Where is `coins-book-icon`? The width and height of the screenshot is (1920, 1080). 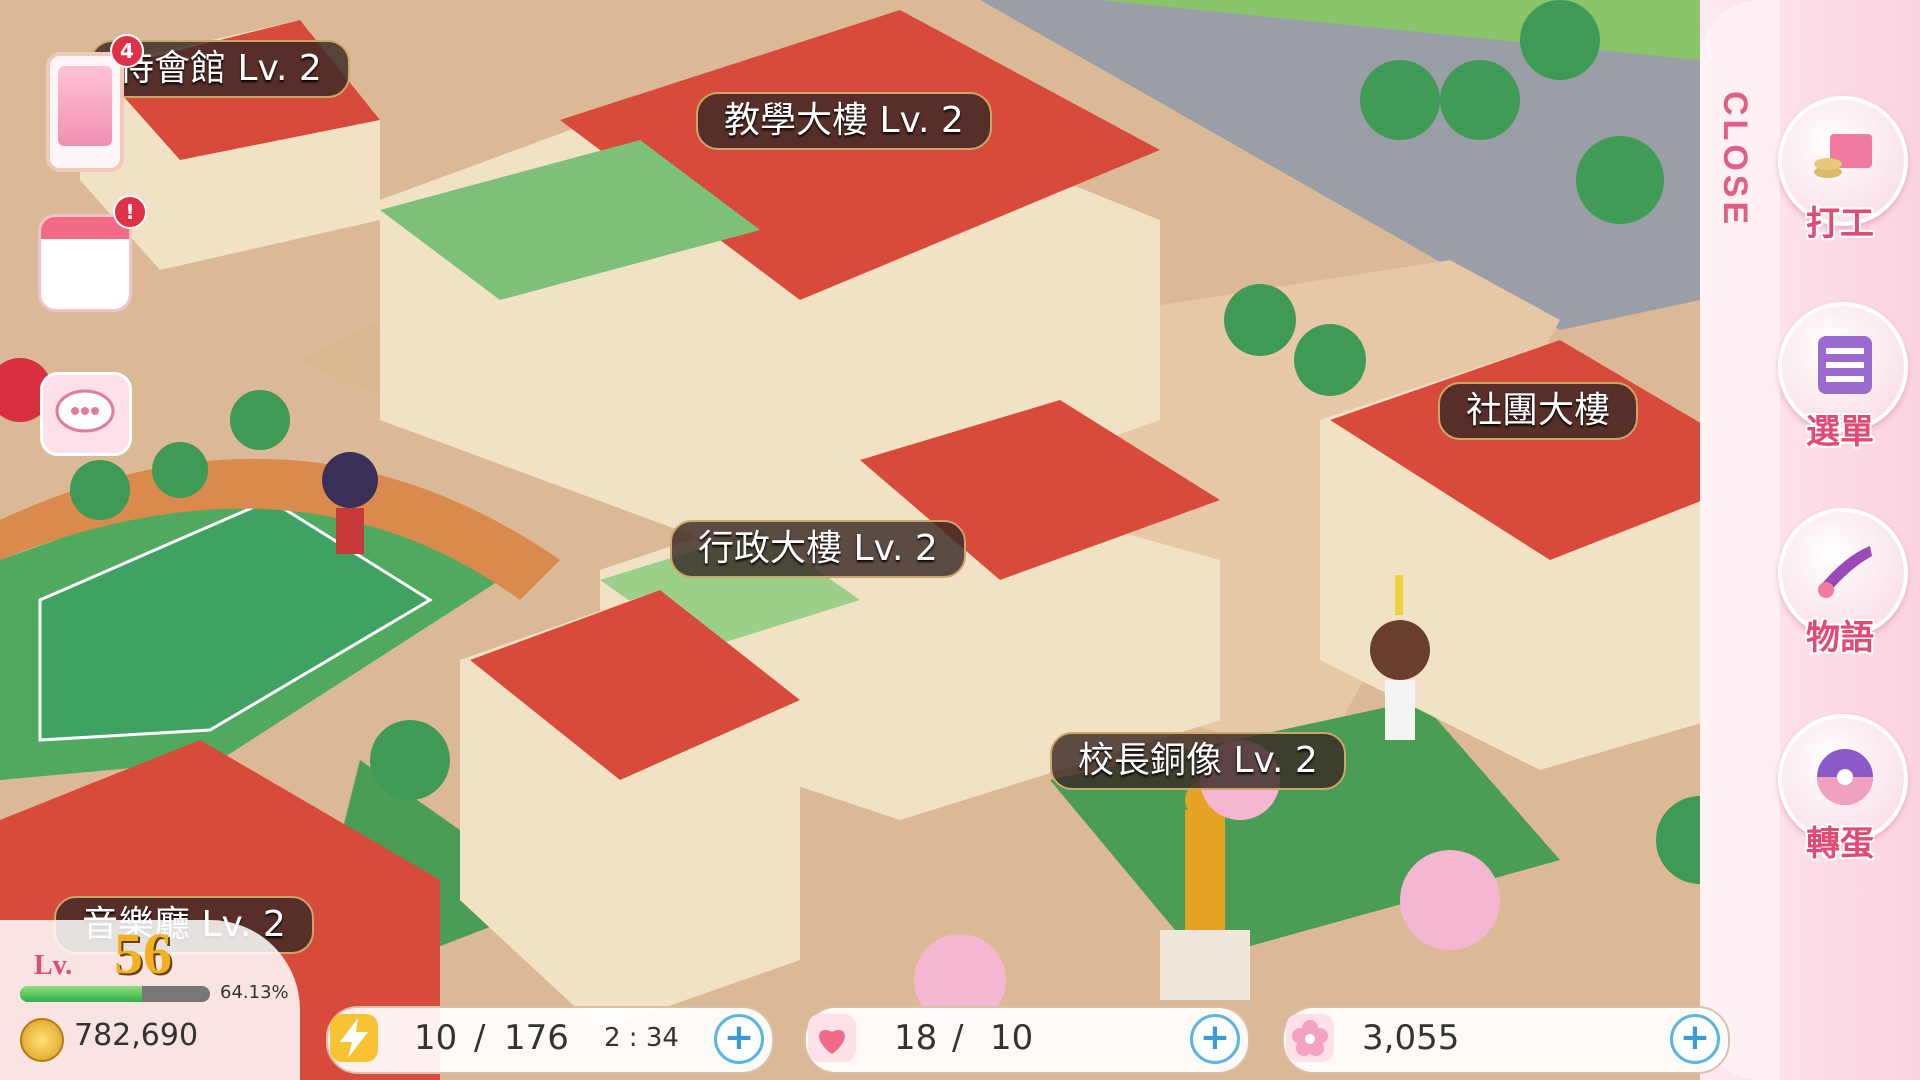 coins-book-icon is located at coordinates (1843, 156).